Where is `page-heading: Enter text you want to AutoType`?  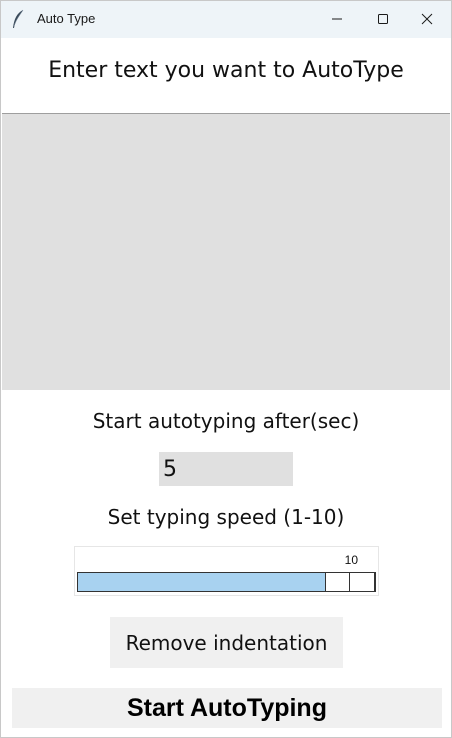
page-heading: Enter text you want to AutoType is located at coordinates (226, 70).